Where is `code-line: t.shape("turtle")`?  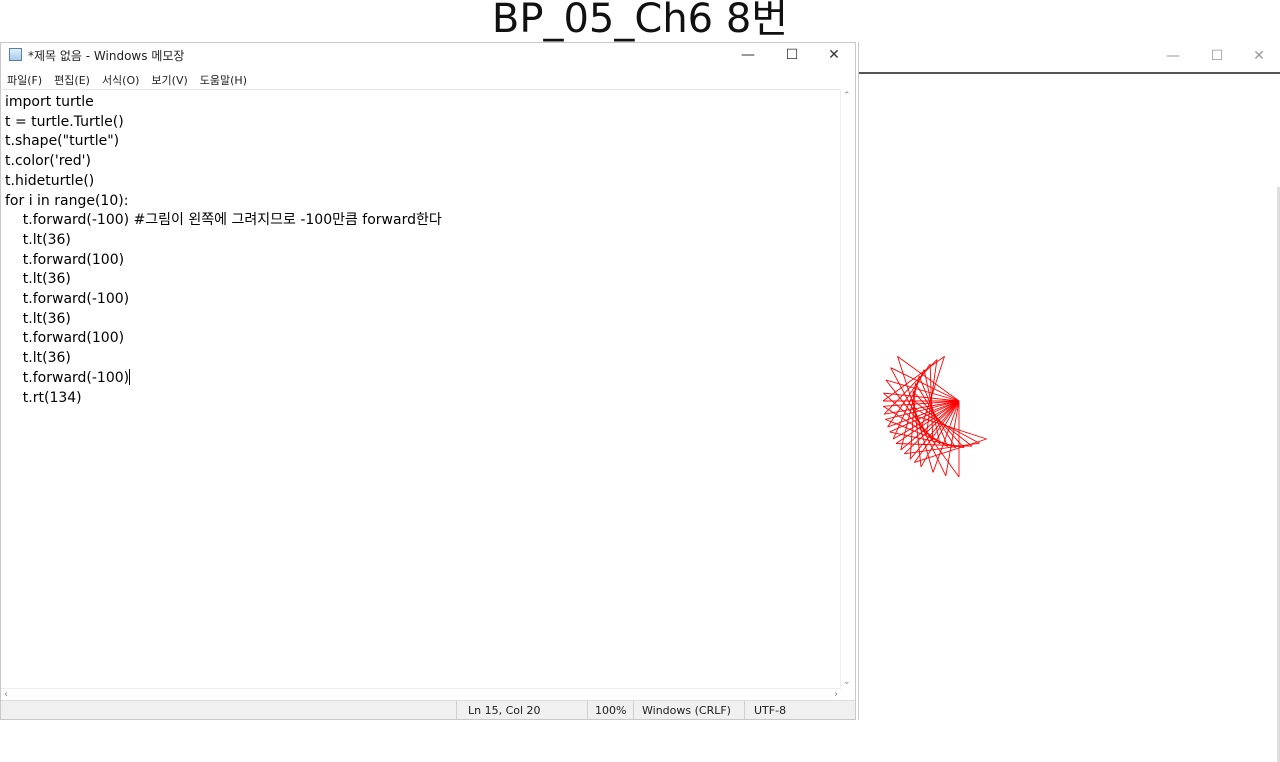
code-line: t.shape("turtle") is located at coordinates (62, 141).